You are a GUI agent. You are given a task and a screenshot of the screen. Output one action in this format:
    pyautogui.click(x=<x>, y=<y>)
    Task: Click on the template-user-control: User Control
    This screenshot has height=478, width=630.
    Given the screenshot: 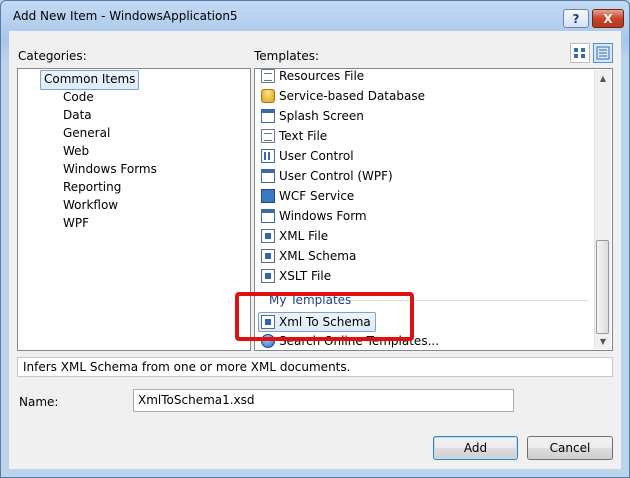 What is the action you would take?
    pyautogui.click(x=307, y=156)
    